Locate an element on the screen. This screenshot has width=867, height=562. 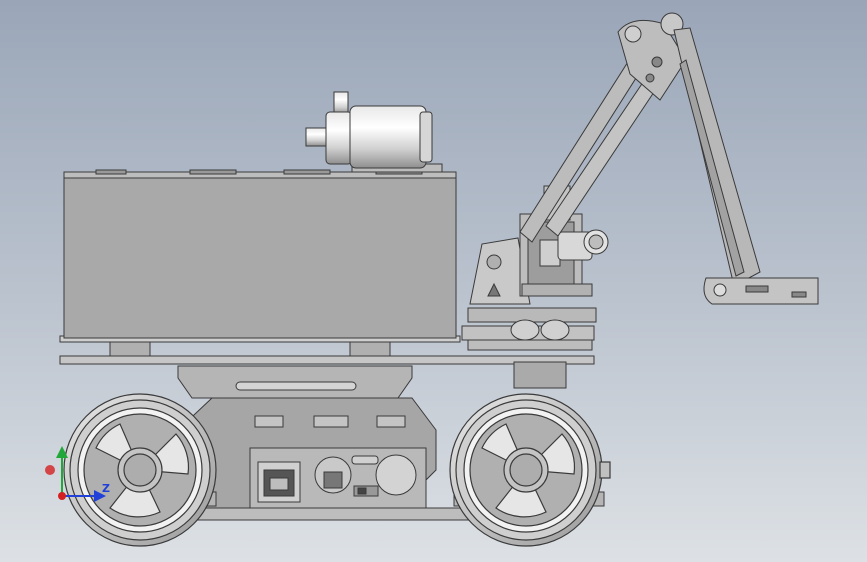
main-body-box is located at coordinates (260, 254).